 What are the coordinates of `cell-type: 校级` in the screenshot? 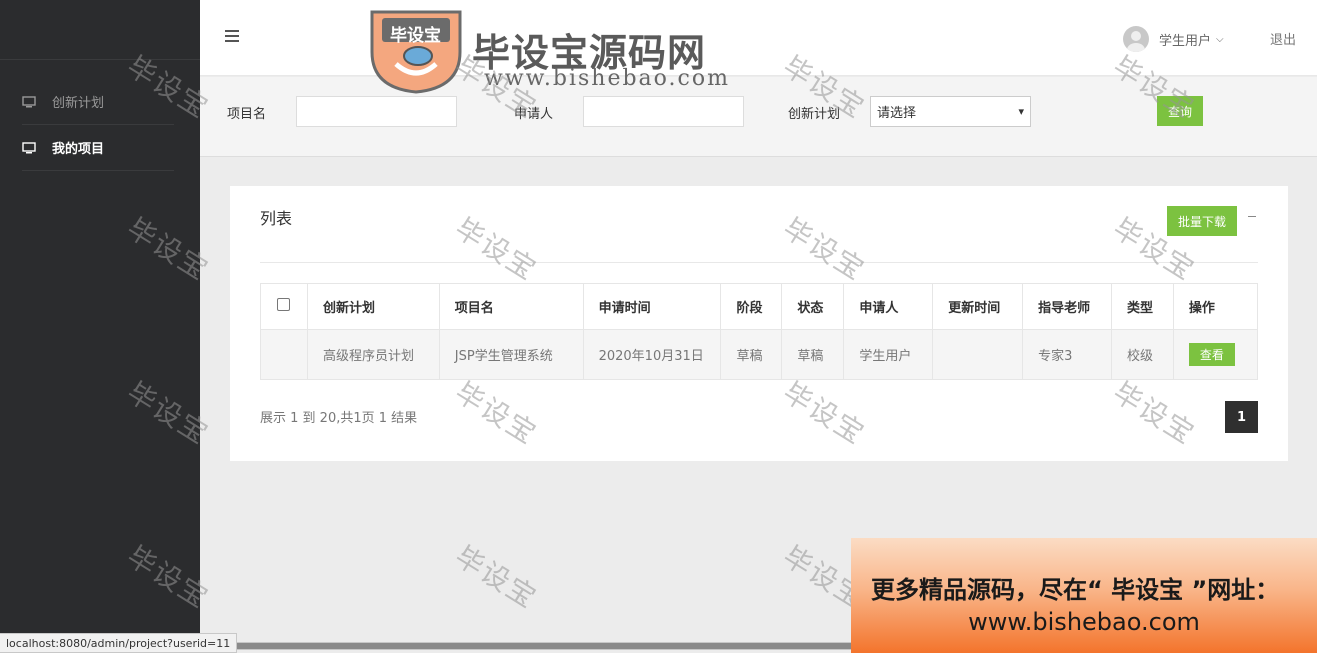 It's located at (1142, 354).